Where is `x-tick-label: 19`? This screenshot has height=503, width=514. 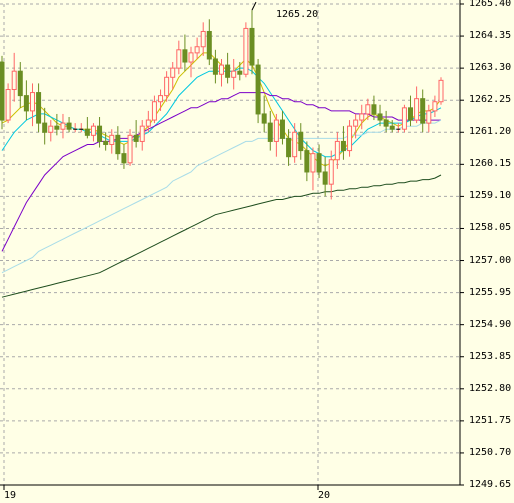 x-tick-label: 19 is located at coordinates (10, 495).